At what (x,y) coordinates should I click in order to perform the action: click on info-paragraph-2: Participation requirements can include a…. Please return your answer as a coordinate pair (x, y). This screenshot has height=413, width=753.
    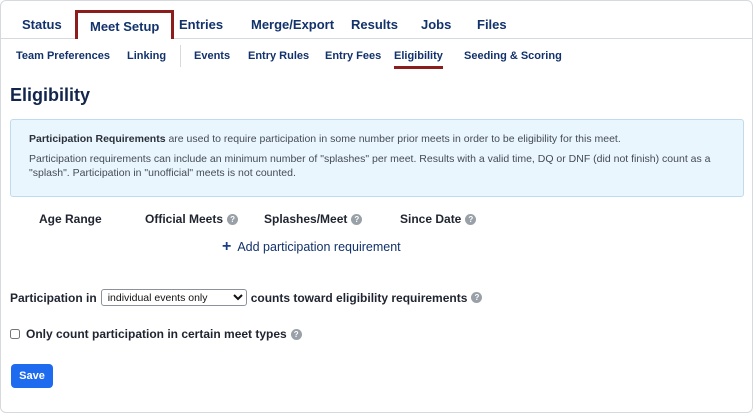
    Looking at the image, I should click on (370, 166).